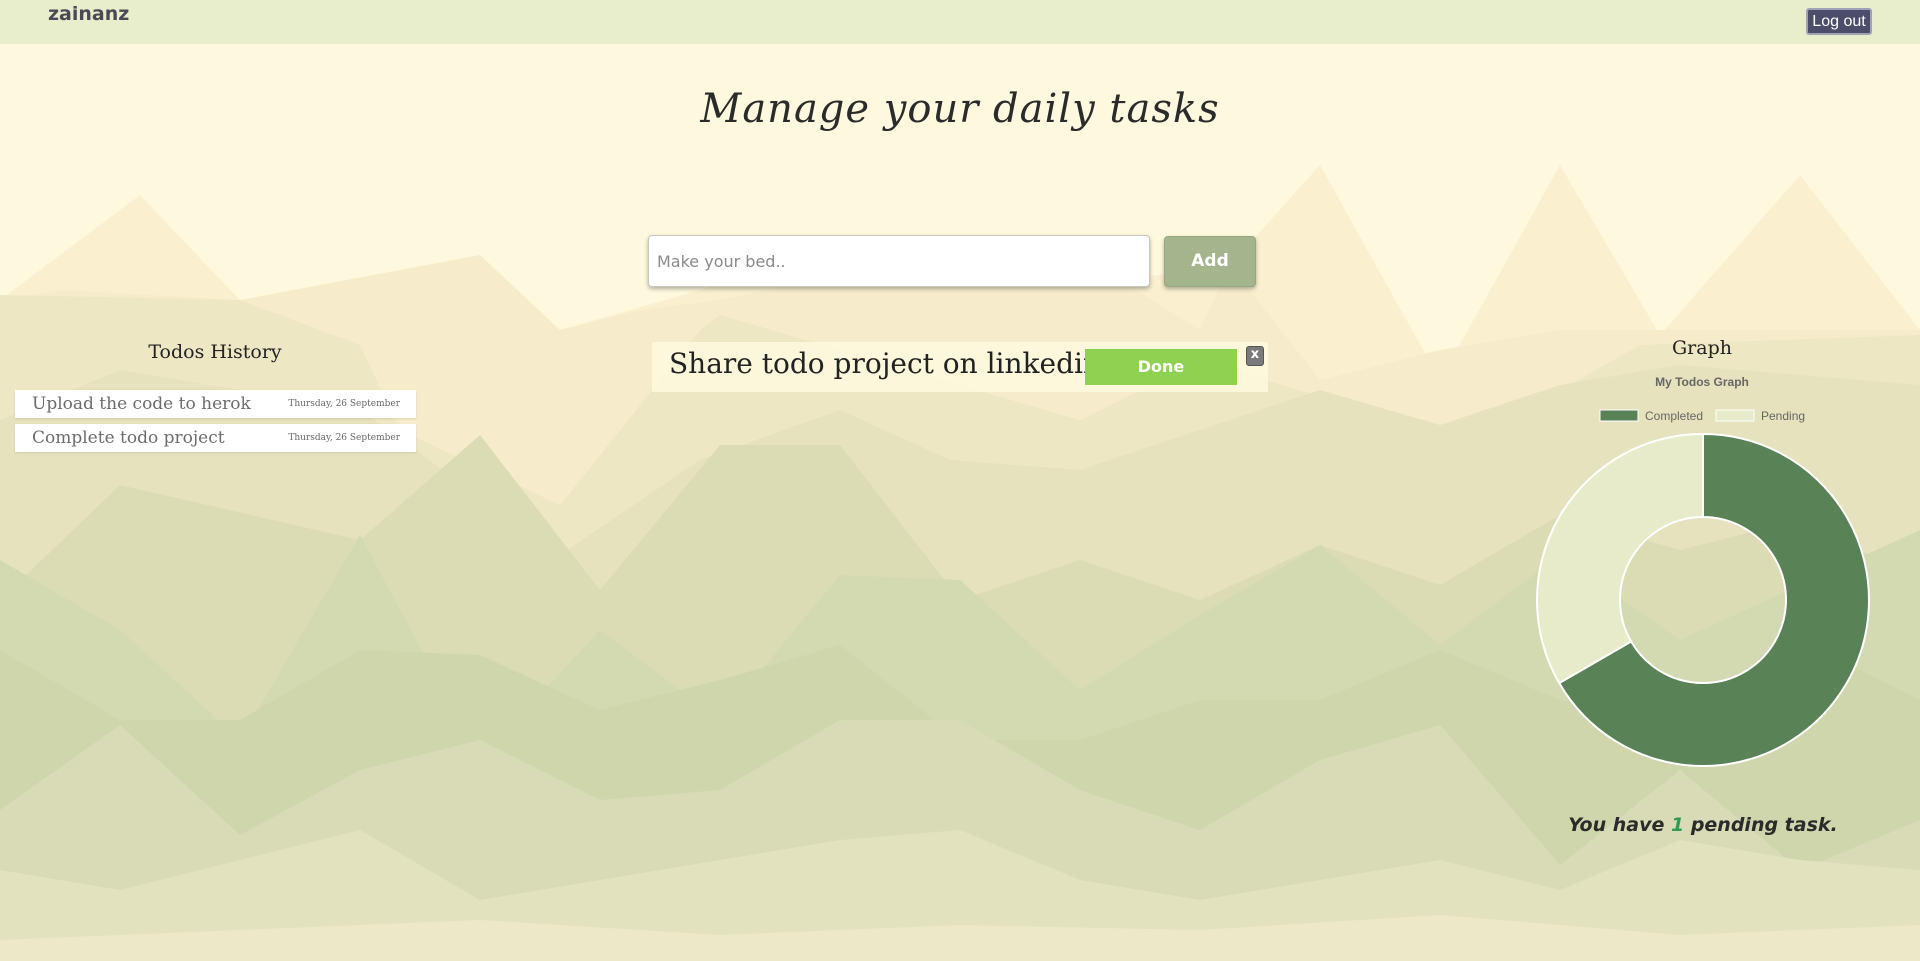  Describe the element at coordinates (1161, 367) in the screenshot. I see `done-button: Done` at that location.